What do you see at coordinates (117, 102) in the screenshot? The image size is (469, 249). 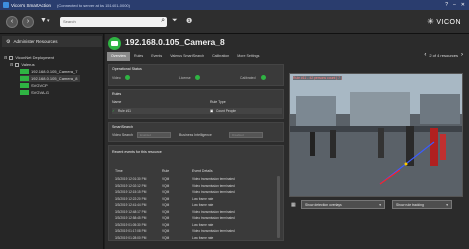 I see `rules-col-name: Name` at bounding box center [117, 102].